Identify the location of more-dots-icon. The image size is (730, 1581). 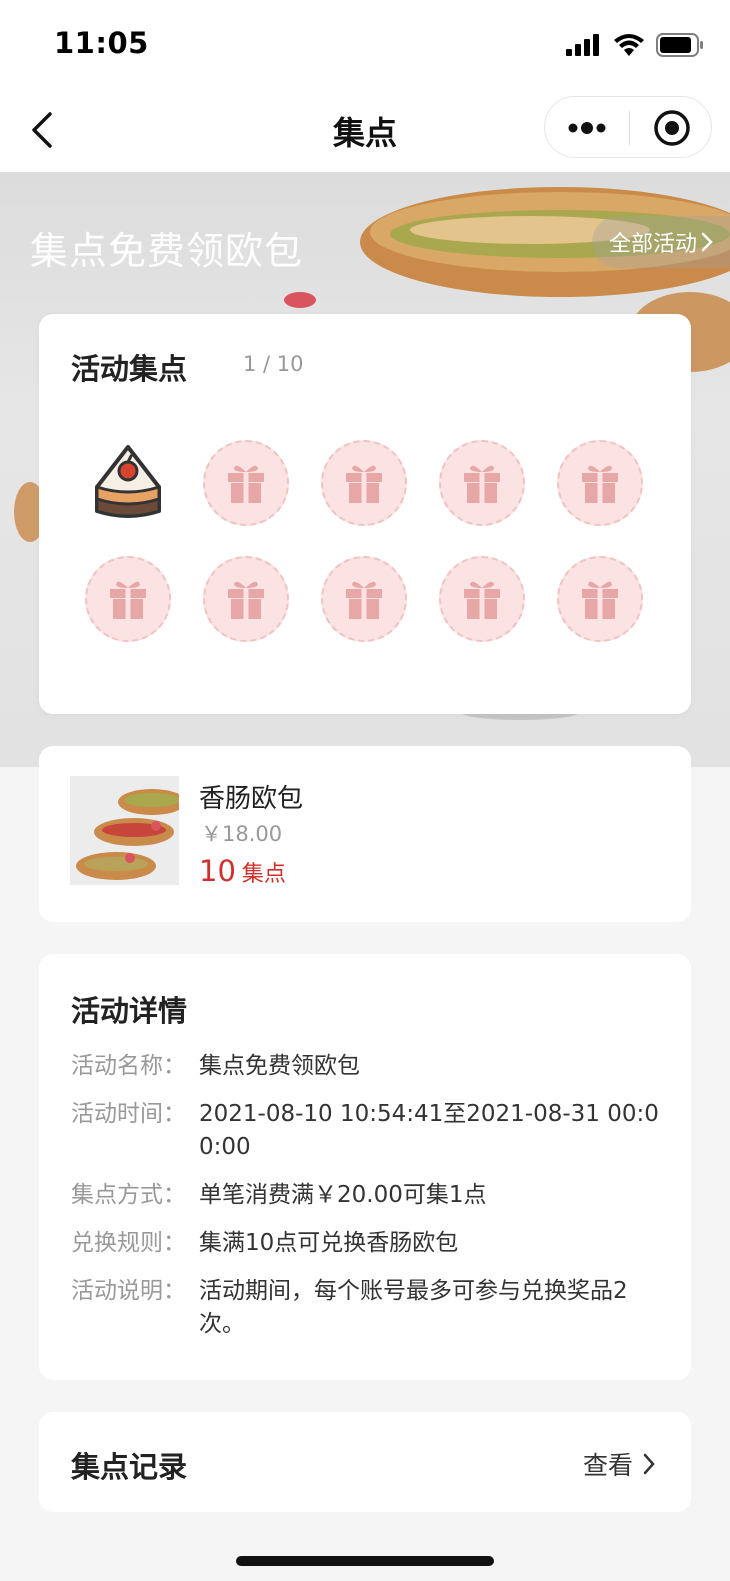
(587, 128).